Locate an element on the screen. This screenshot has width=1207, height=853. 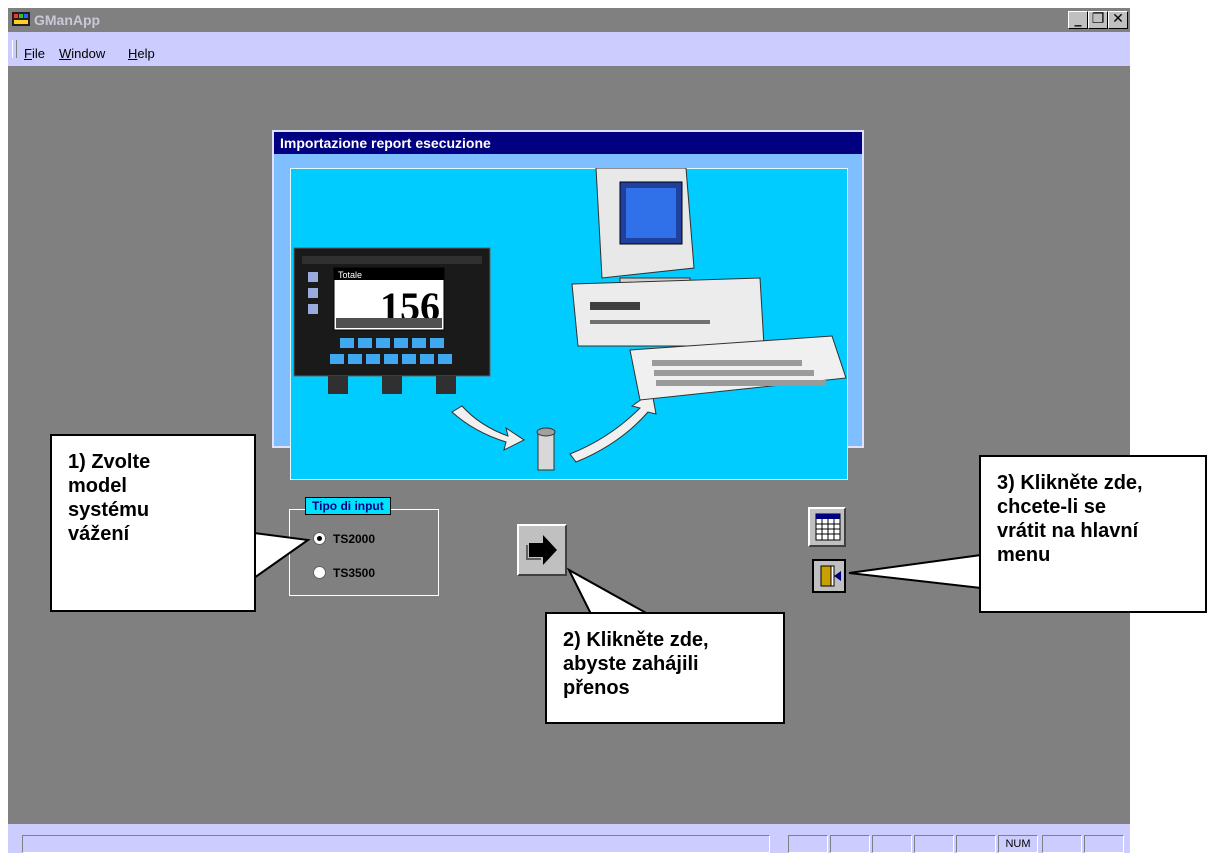
callout-2: 2) Klikněte zde, abyste zahájili přenos is located at coordinates (665, 668).